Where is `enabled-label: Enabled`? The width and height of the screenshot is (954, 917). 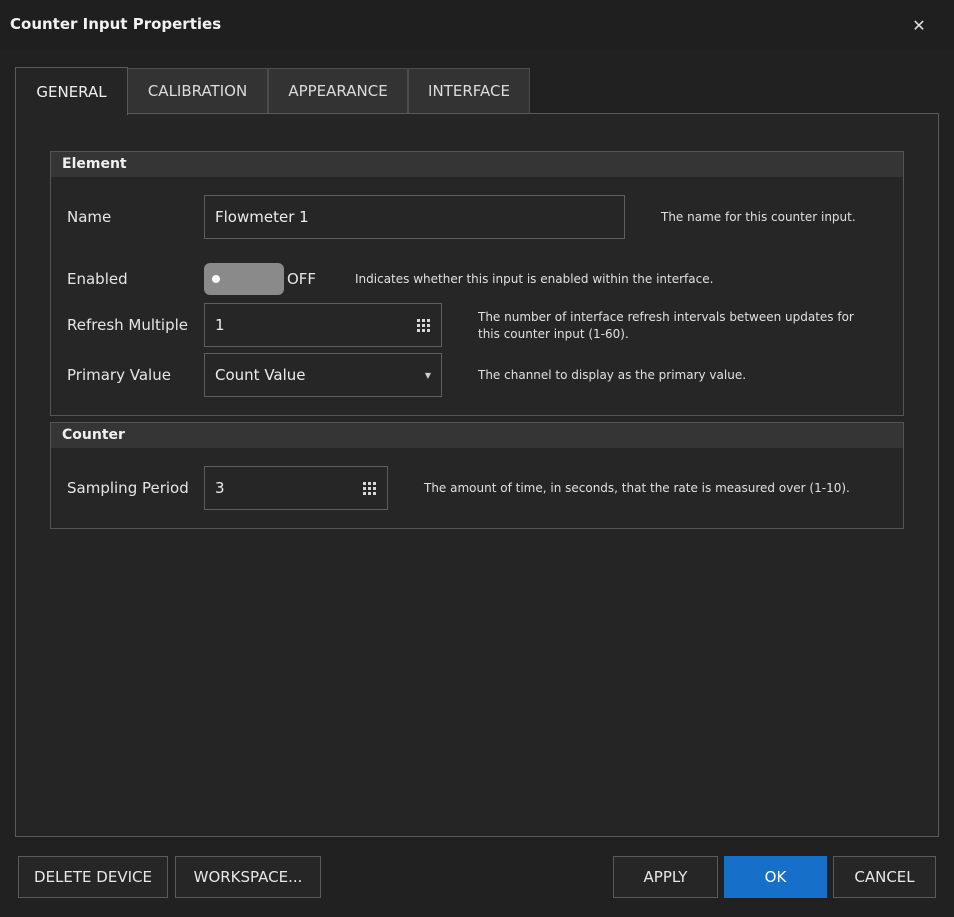
enabled-label: Enabled is located at coordinates (97, 279).